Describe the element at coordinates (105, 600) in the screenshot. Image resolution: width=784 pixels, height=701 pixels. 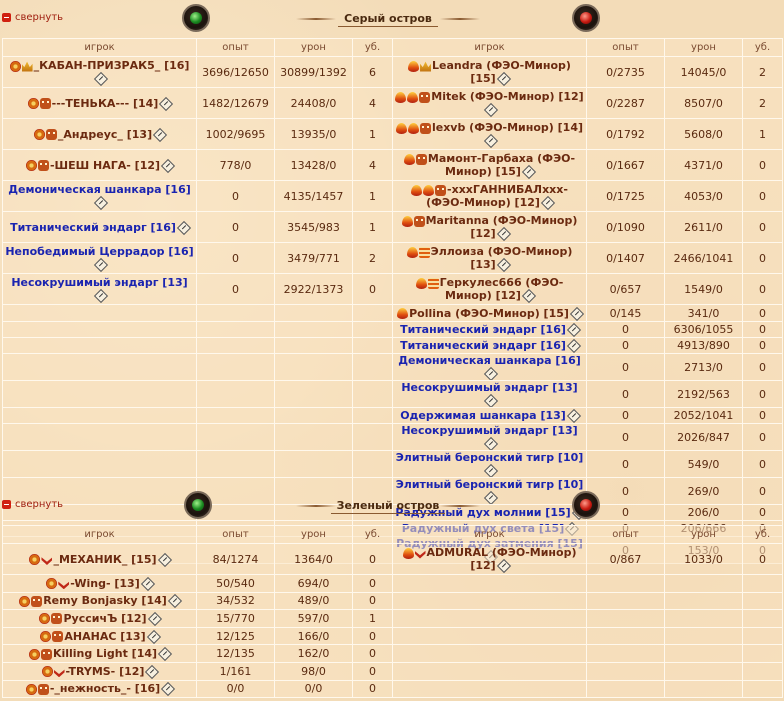
I see `player-name-link: Remy Bonjasky [14]` at that location.